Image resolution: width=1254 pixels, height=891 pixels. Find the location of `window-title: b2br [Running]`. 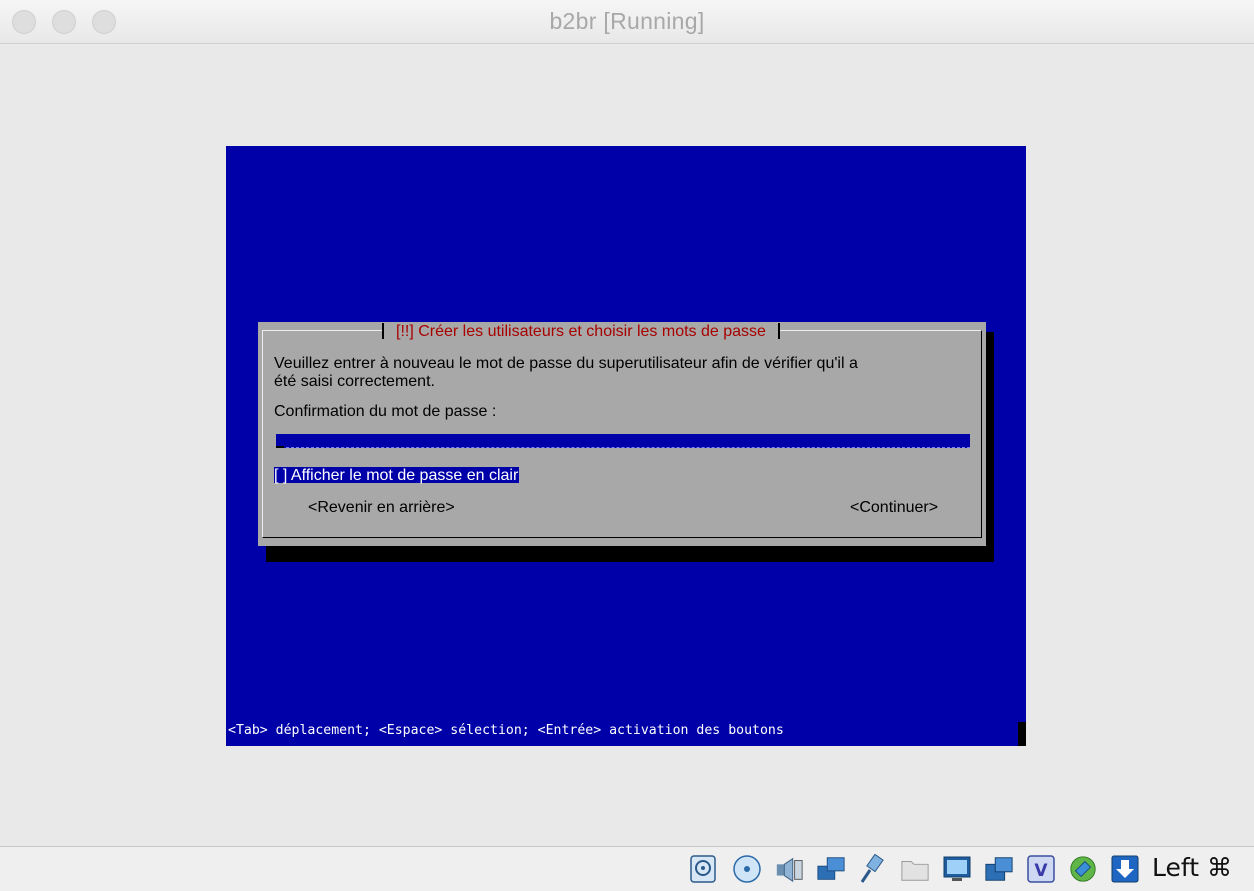

window-title: b2br [Running] is located at coordinates (627, 21).